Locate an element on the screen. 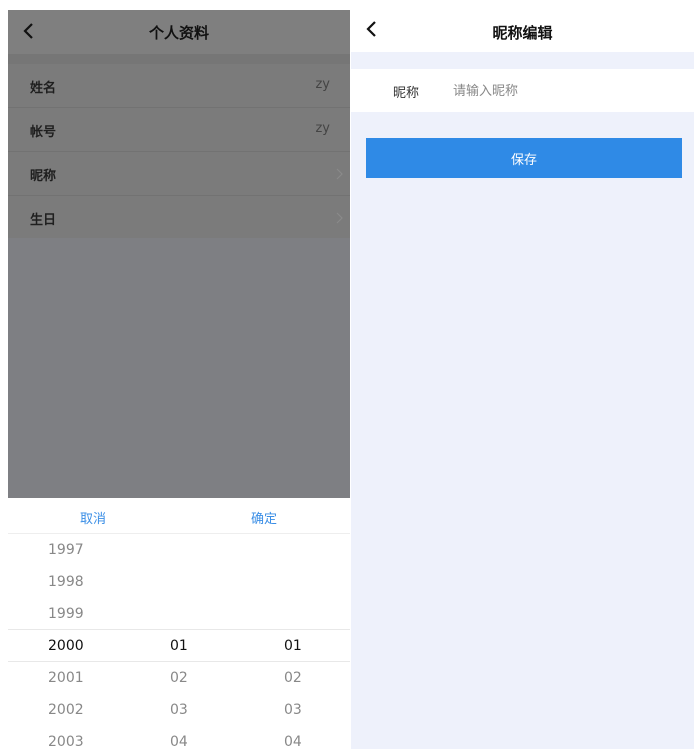 The width and height of the screenshot is (694, 749). row-label: 生日 is located at coordinates (43, 220).